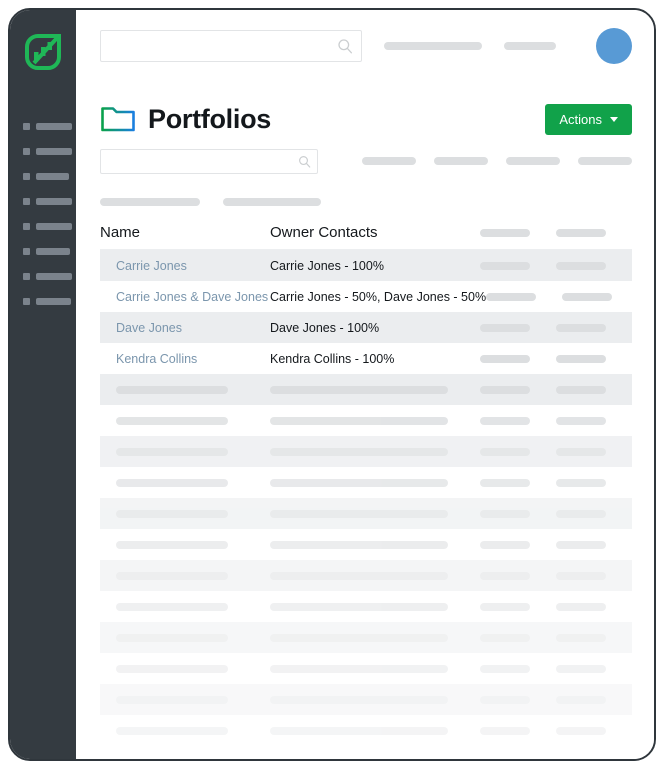  What do you see at coordinates (365, 202) in the screenshot?
I see `tabs-placeholder` at bounding box center [365, 202].